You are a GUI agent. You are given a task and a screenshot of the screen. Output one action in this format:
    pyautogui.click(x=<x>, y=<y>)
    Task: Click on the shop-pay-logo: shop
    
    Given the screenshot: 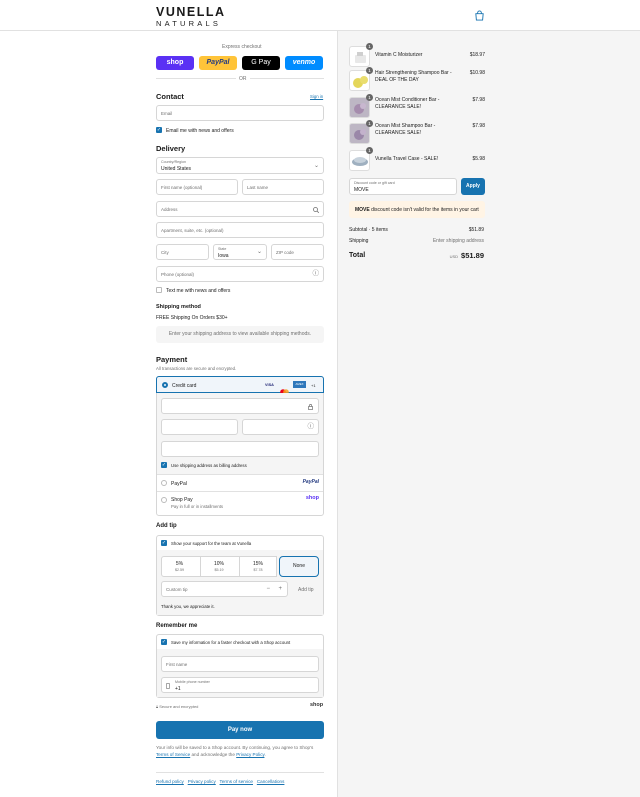 What is the action you would take?
    pyautogui.click(x=312, y=498)
    